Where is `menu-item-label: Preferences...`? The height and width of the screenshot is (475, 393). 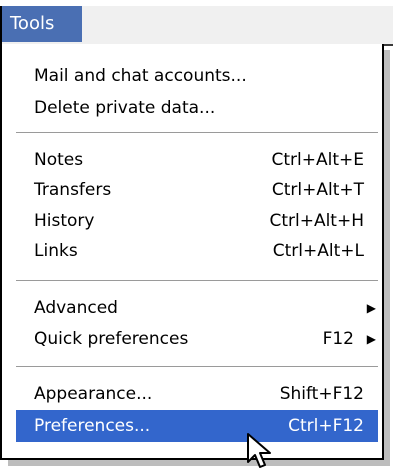
menu-item-label: Preferences... is located at coordinates (92, 426).